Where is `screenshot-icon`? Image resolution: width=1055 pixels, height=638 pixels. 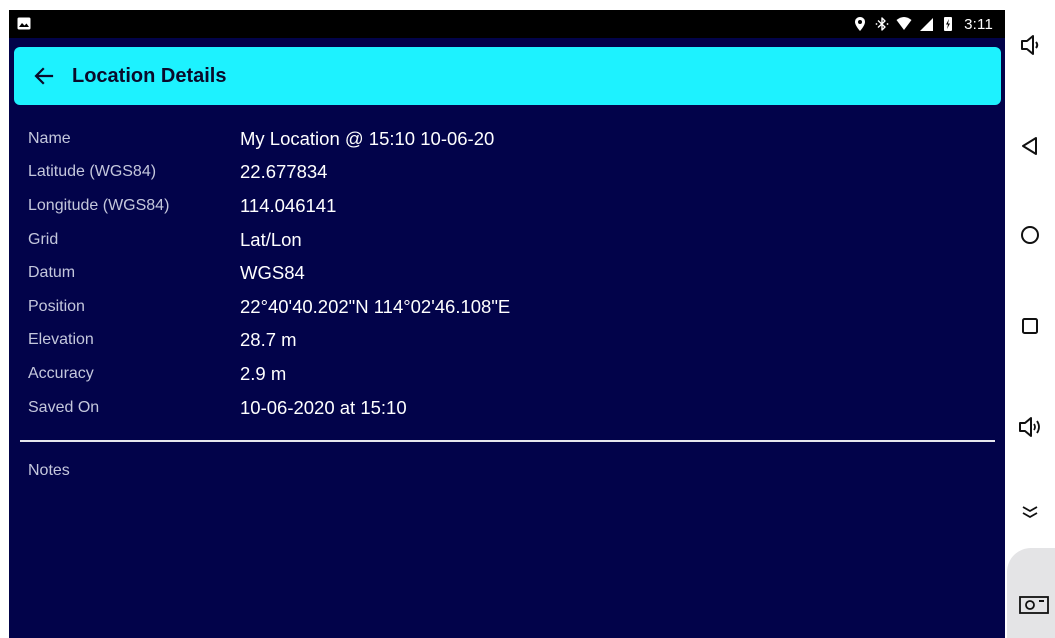
screenshot-icon is located at coordinates (1034, 605).